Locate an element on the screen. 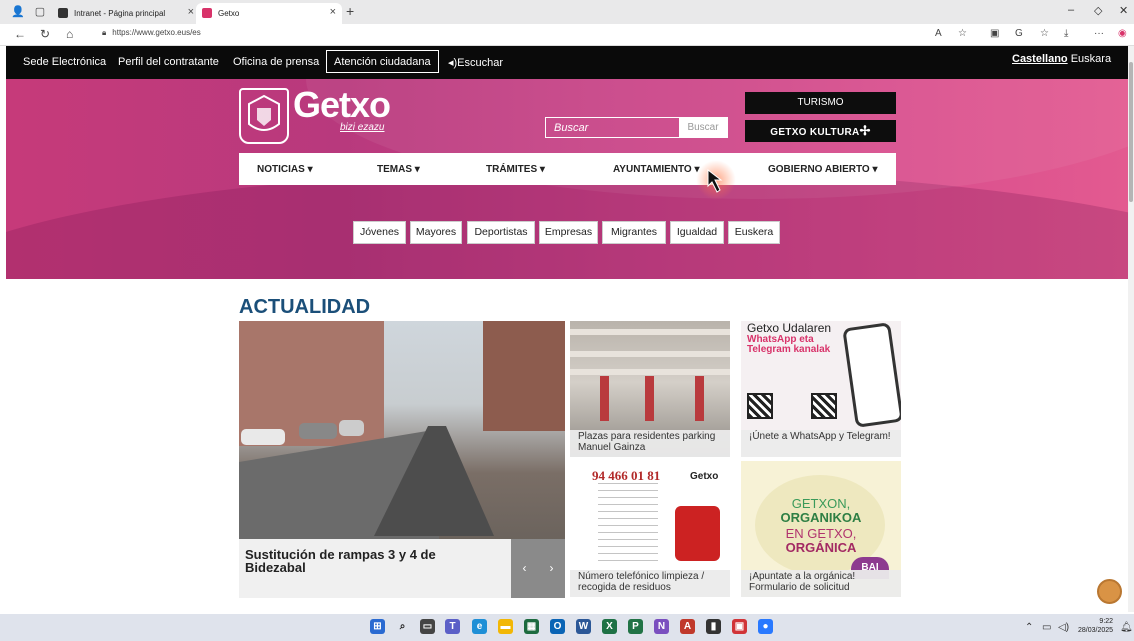 This screenshot has height=641, width=1134. app3-icon: ▣ is located at coordinates (739, 626).